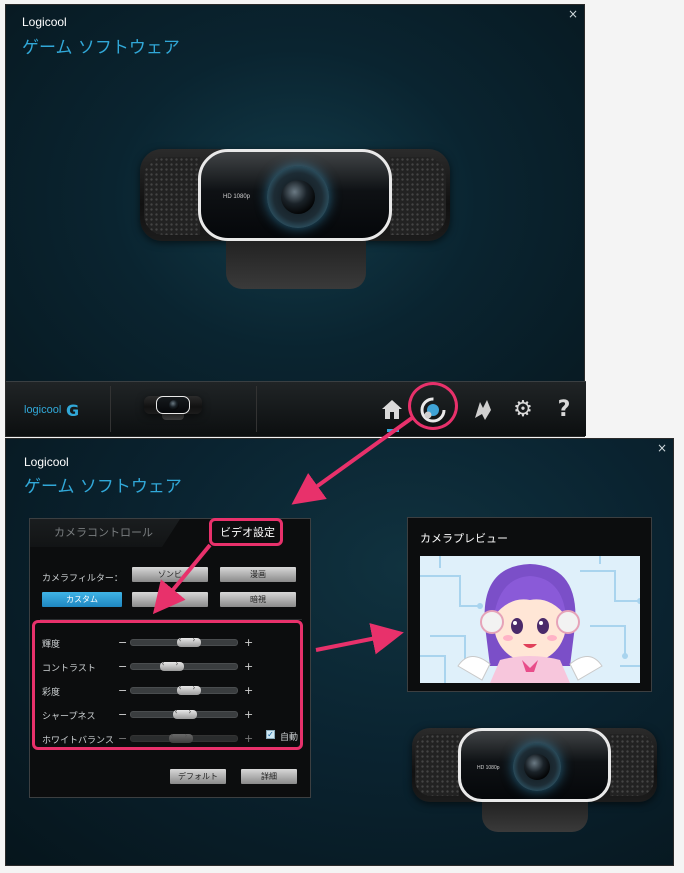 The image size is (684, 873). Describe the element at coordinates (296, 408) in the screenshot. I see `bottom-toolbar: logicool G ⚙ ?` at that location.